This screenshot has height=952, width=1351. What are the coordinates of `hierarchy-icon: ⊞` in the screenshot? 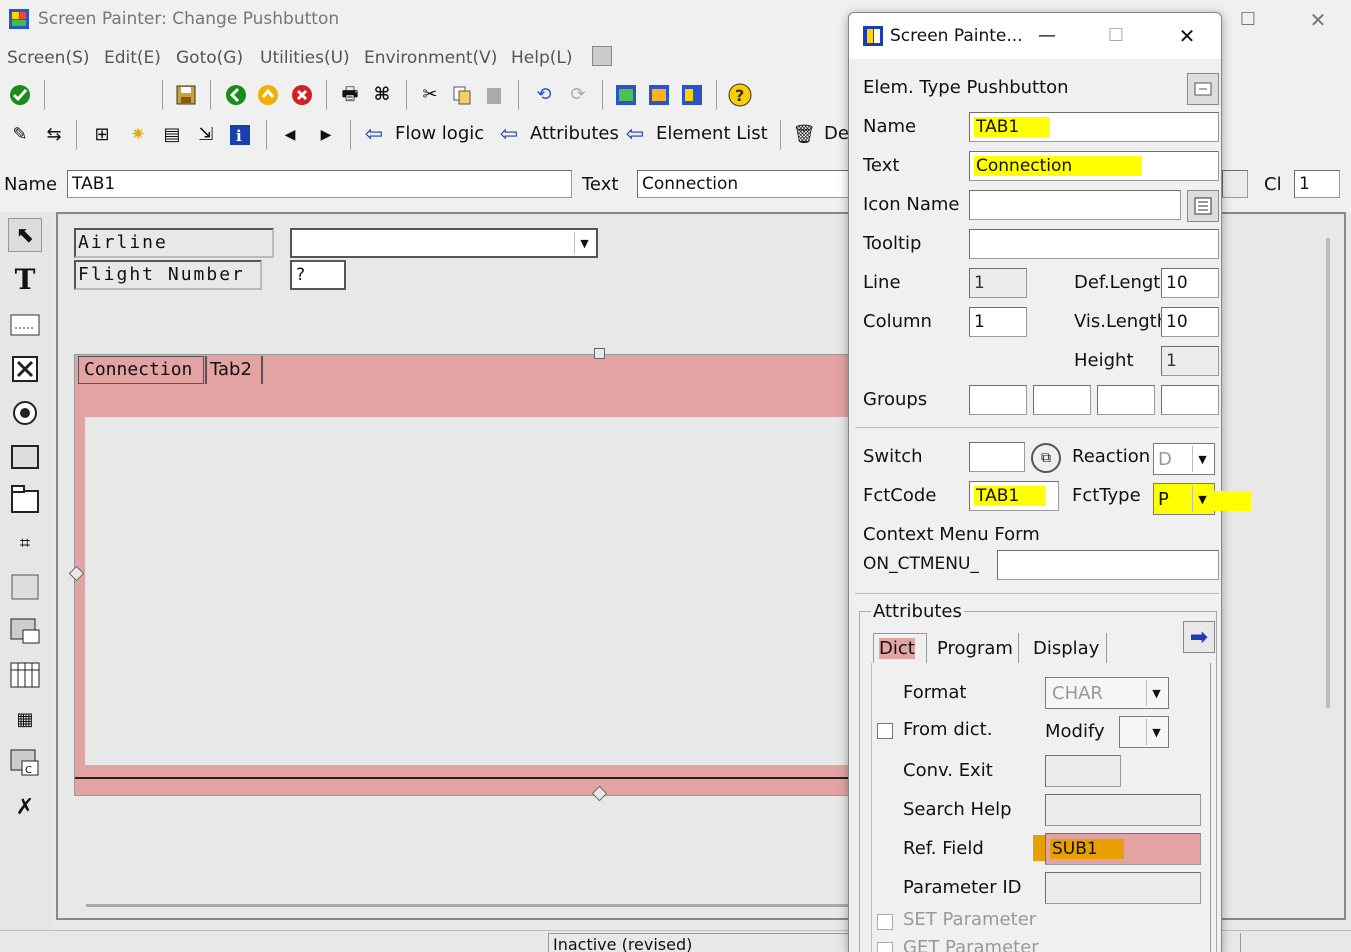 It's located at (102, 135).